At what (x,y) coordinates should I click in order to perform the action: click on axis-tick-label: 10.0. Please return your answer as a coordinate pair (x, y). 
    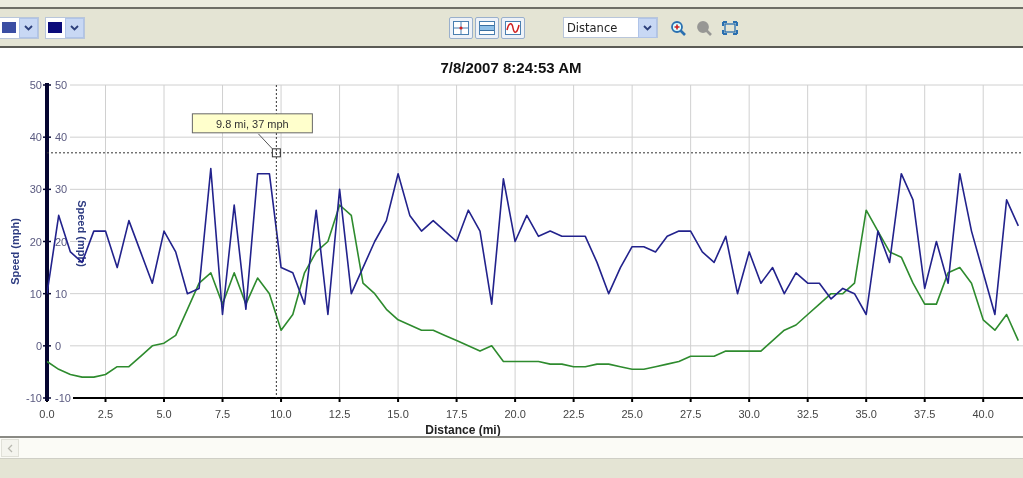
    Looking at the image, I should click on (281, 414).